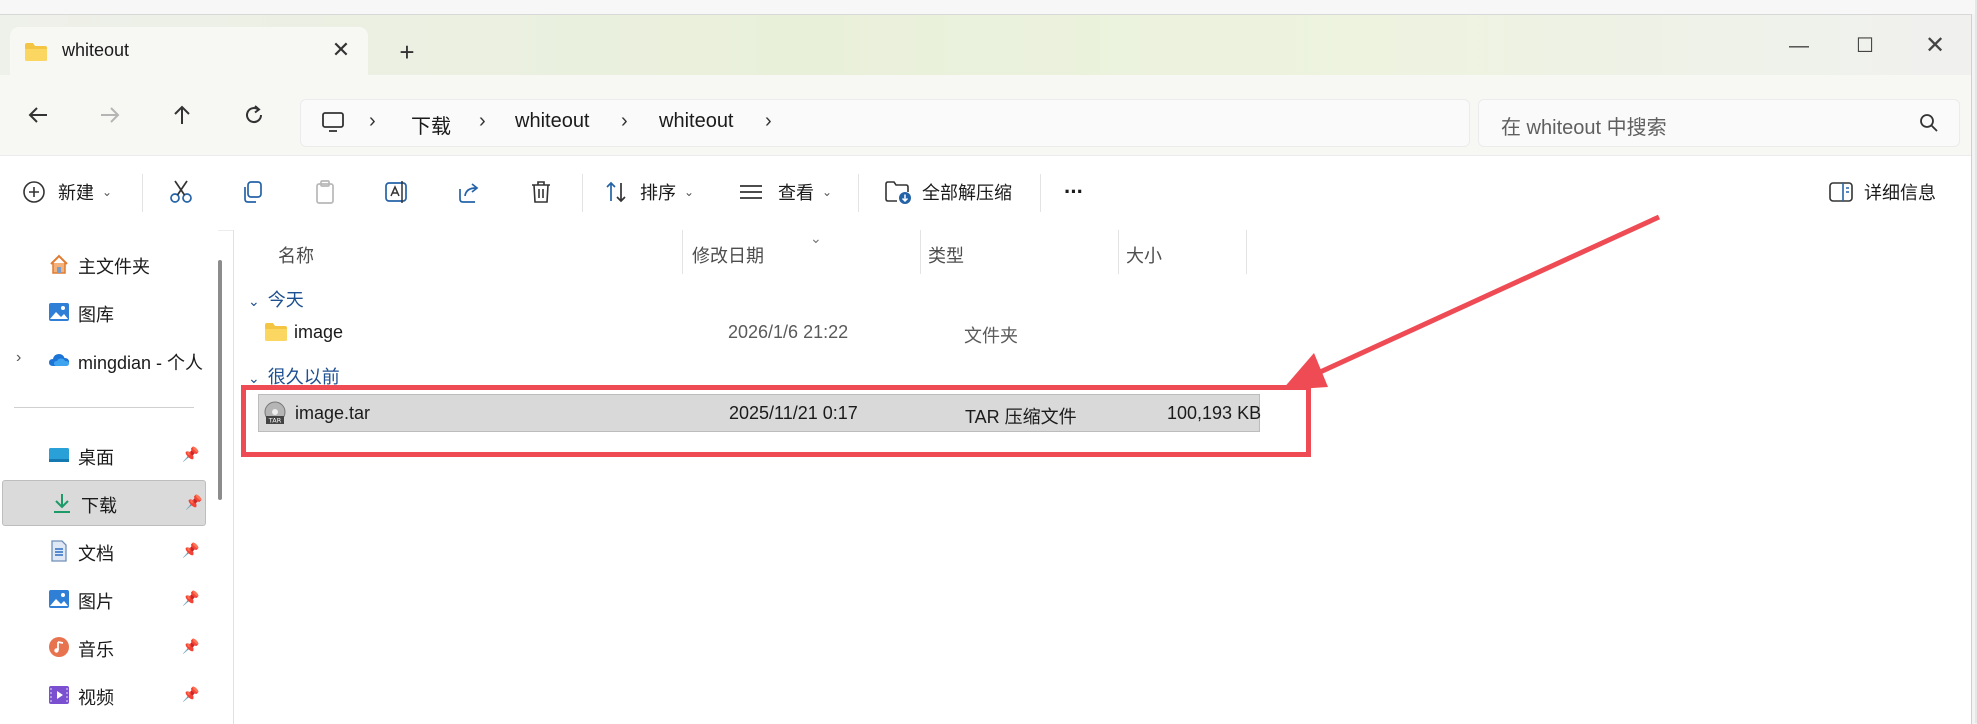  I want to click on background-strip, so click(988, 7).